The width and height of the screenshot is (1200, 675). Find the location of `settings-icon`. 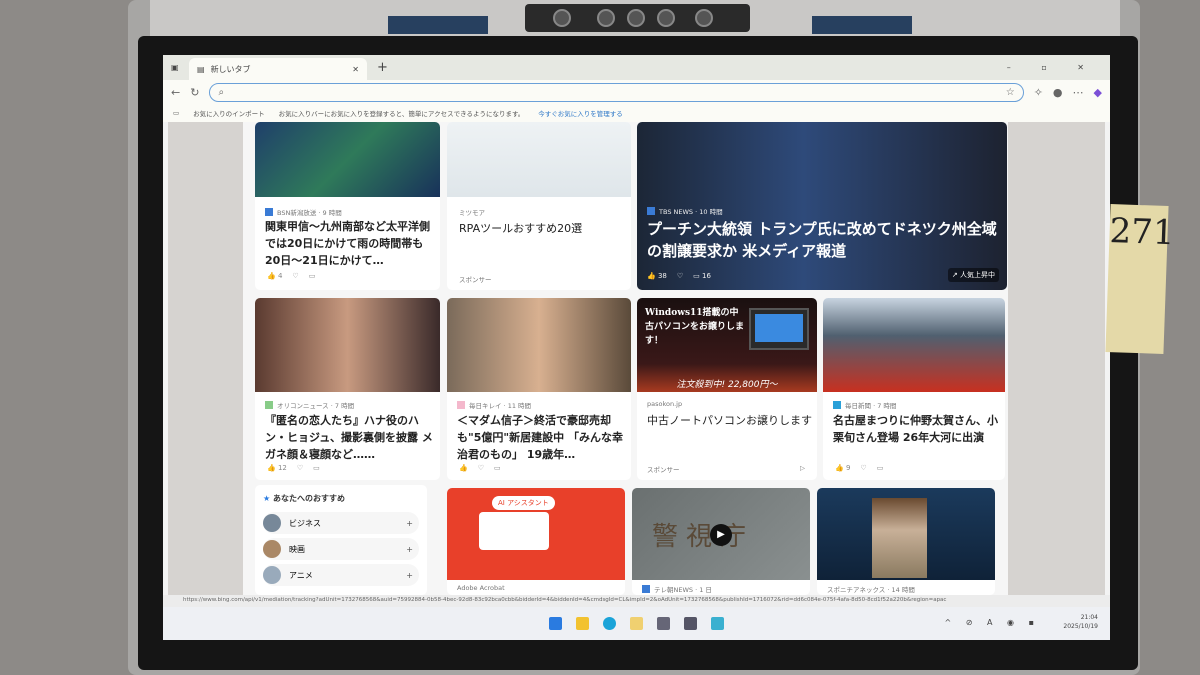

settings-icon is located at coordinates (663, 623).